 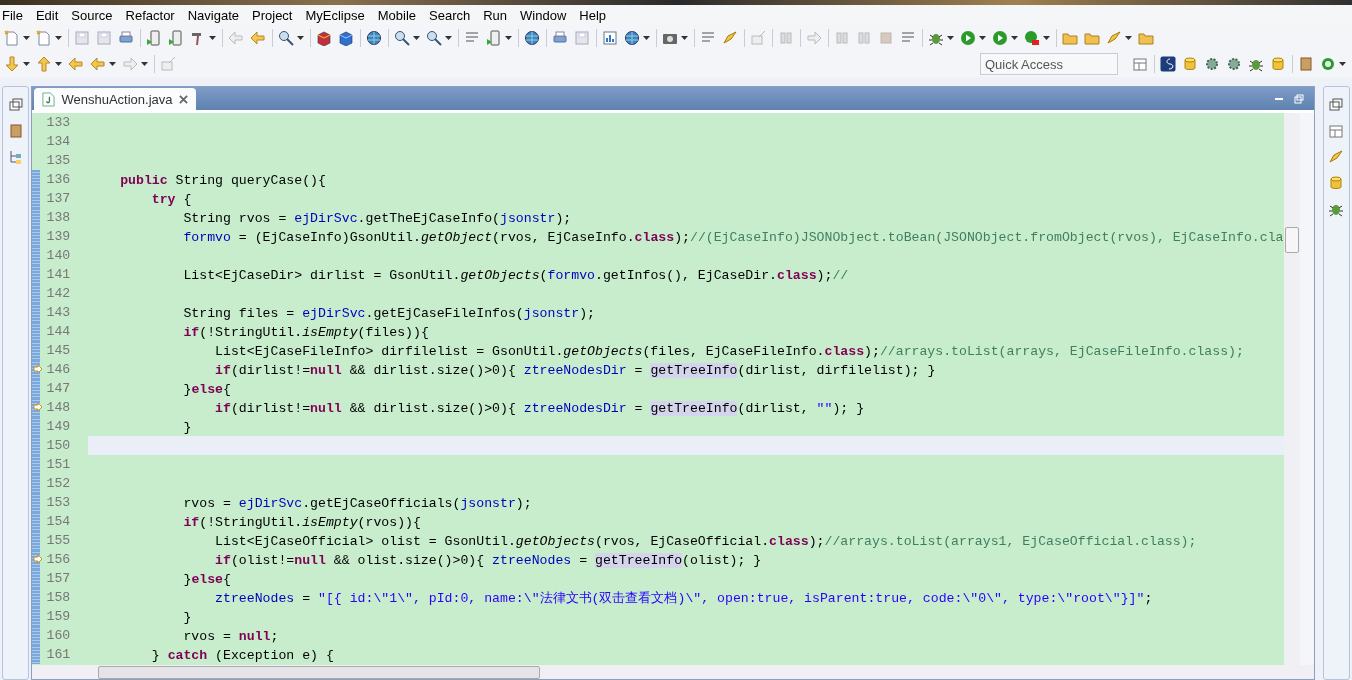 I want to click on line-number: 143, so click(x=58, y=313).